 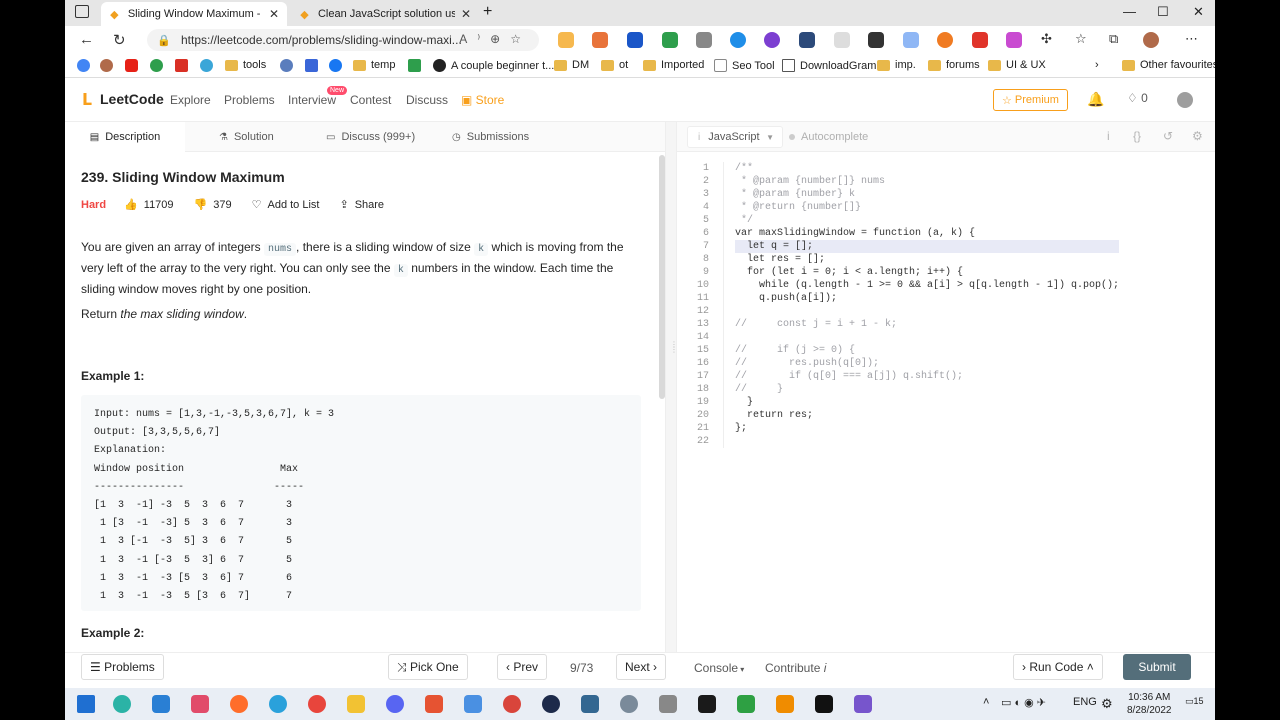 I want to click on gmail-bookmark, so click(x=184, y=65).